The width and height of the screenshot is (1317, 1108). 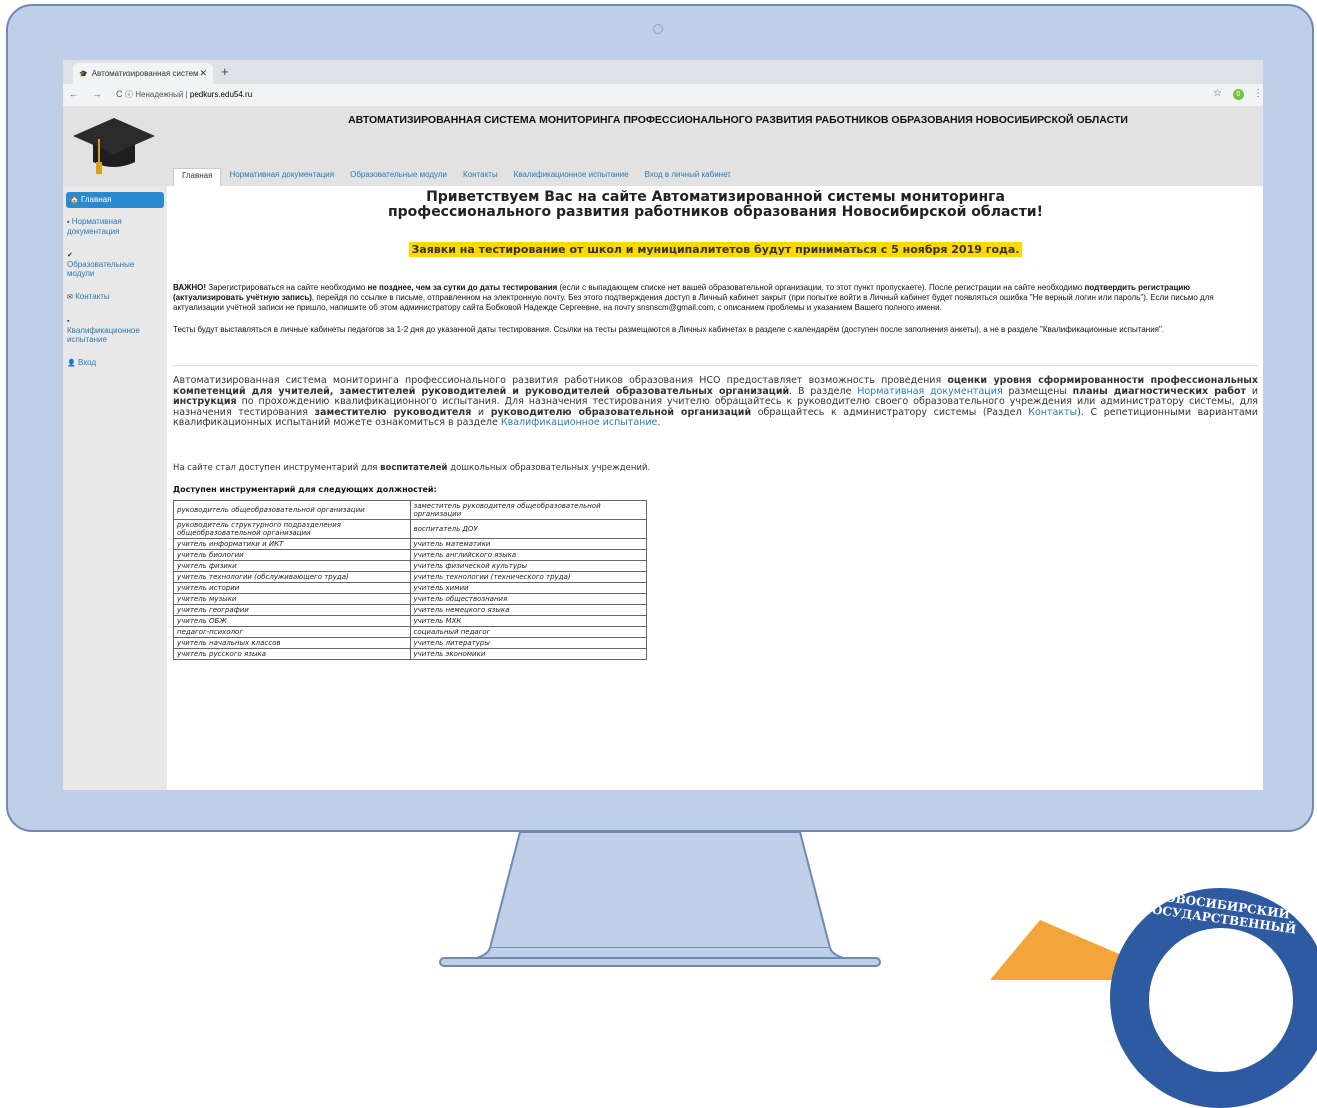 I want to click on url-field: ⓘ Ненадежный | pedkurs.edu54.ru, so click(x=188, y=94).